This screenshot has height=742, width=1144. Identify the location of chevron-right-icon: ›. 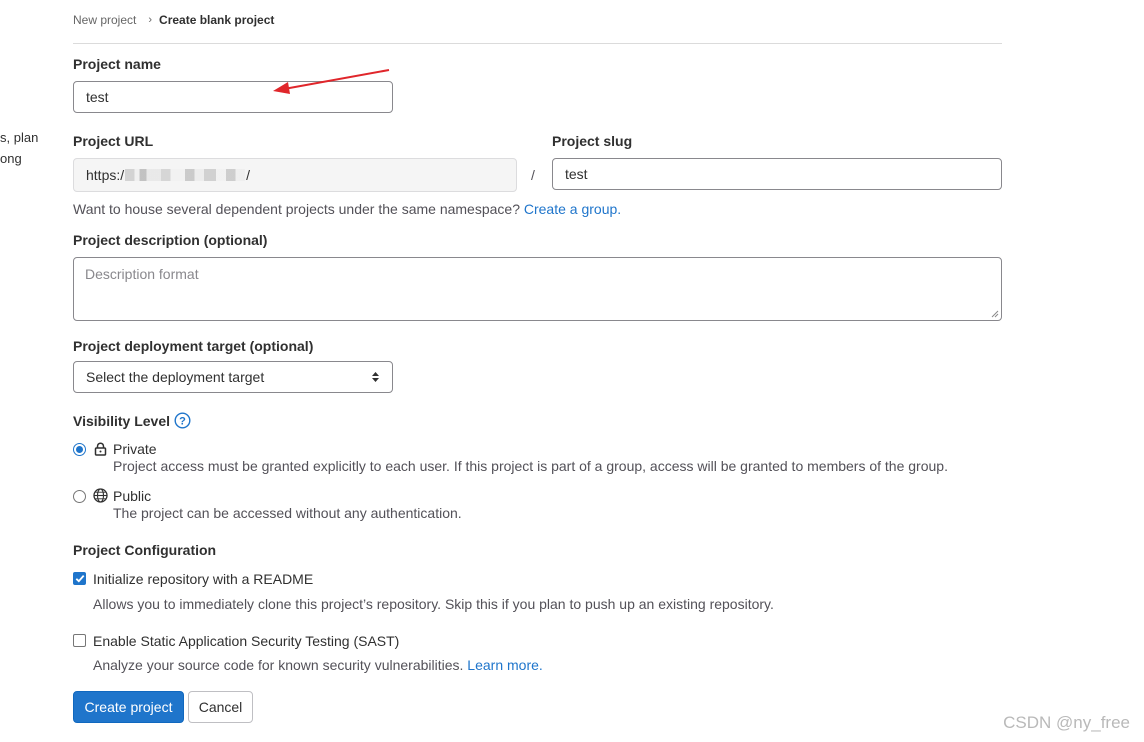
(150, 20).